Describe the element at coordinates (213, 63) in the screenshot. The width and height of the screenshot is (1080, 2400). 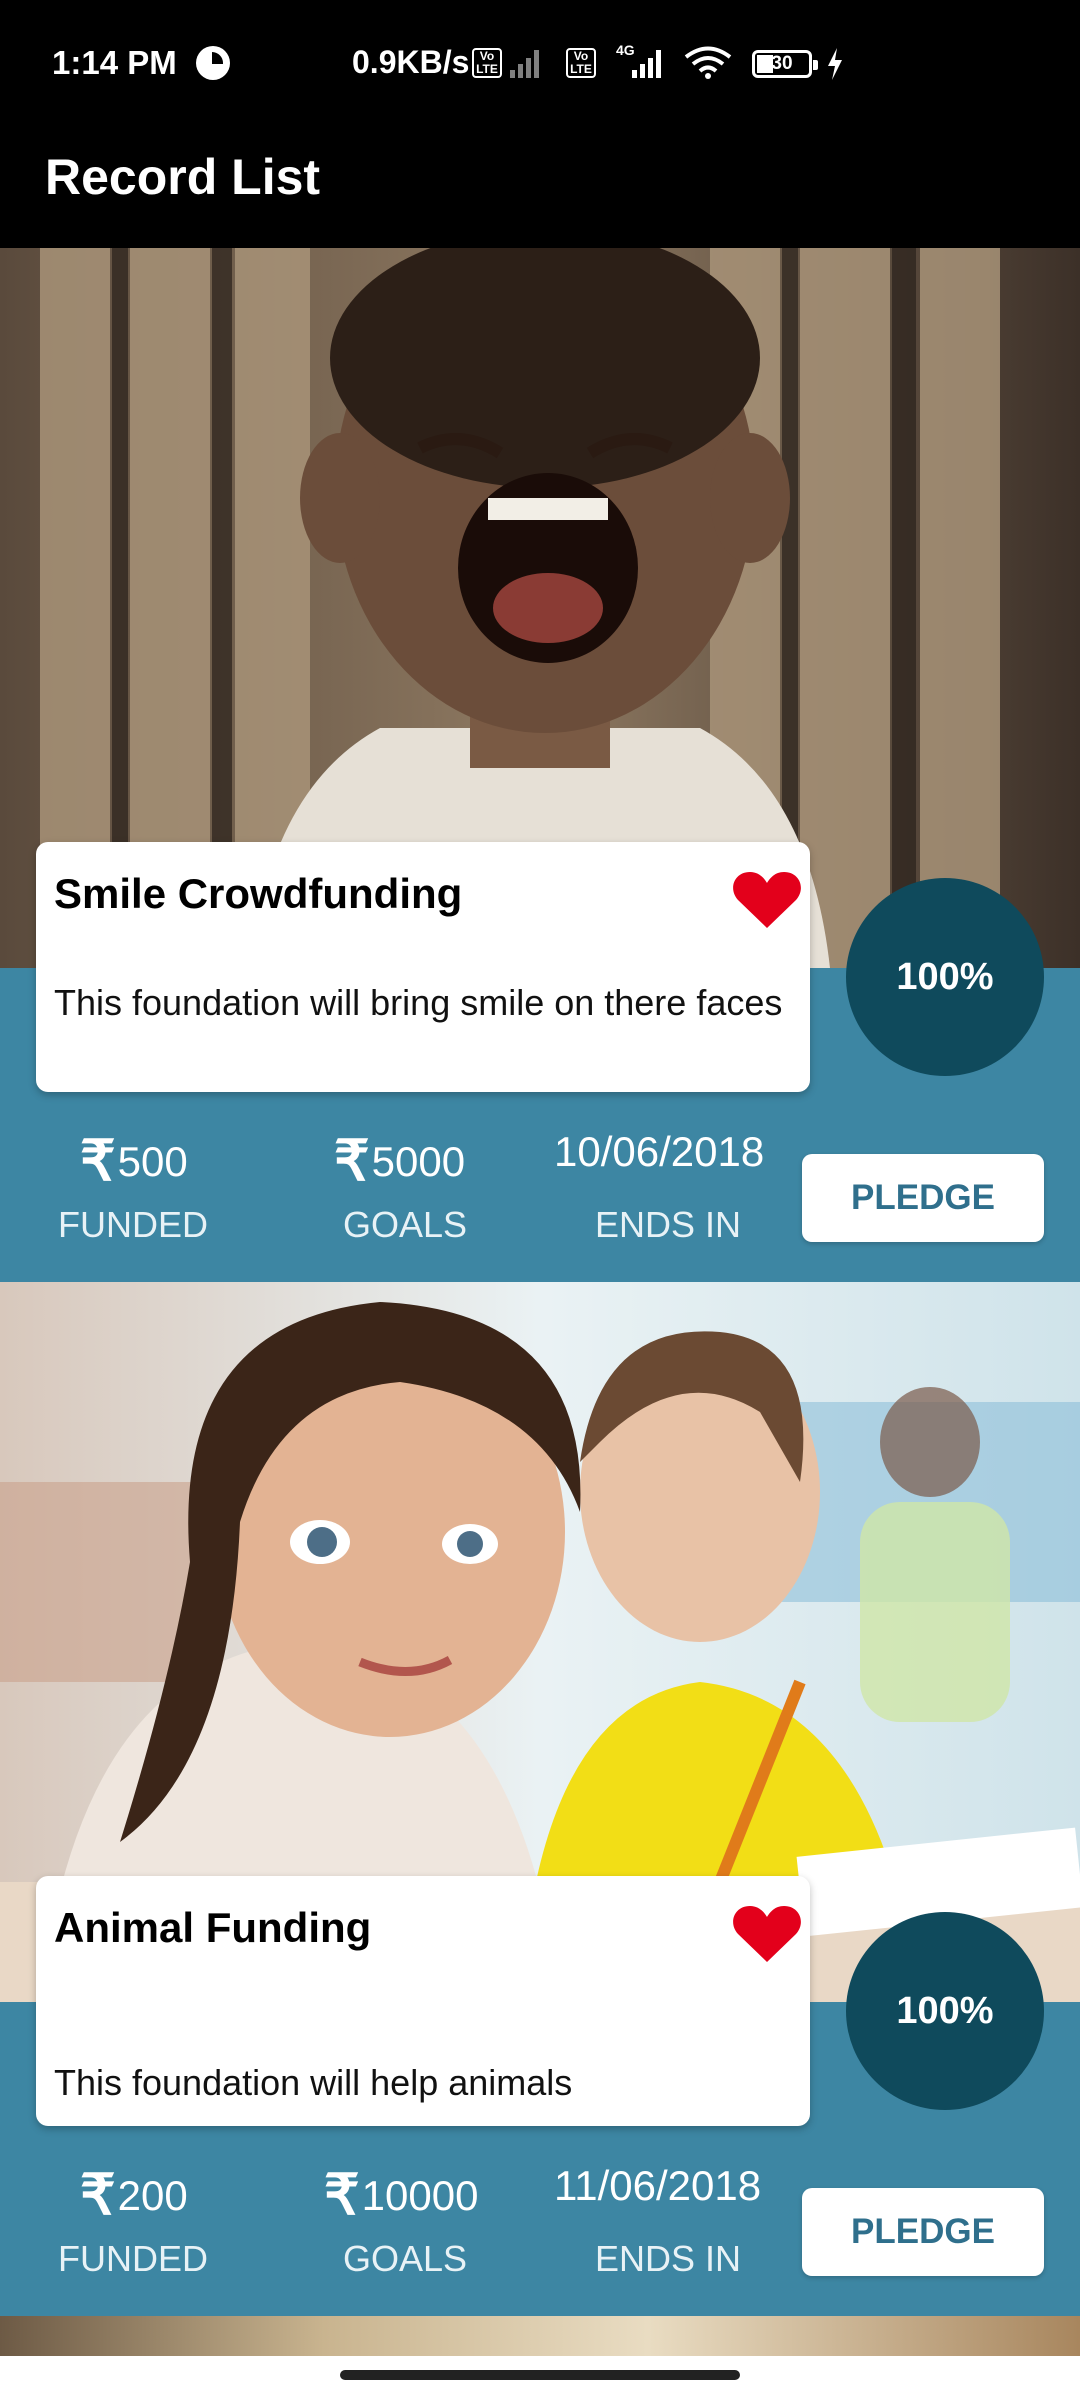
I see `alarm-icon` at that location.